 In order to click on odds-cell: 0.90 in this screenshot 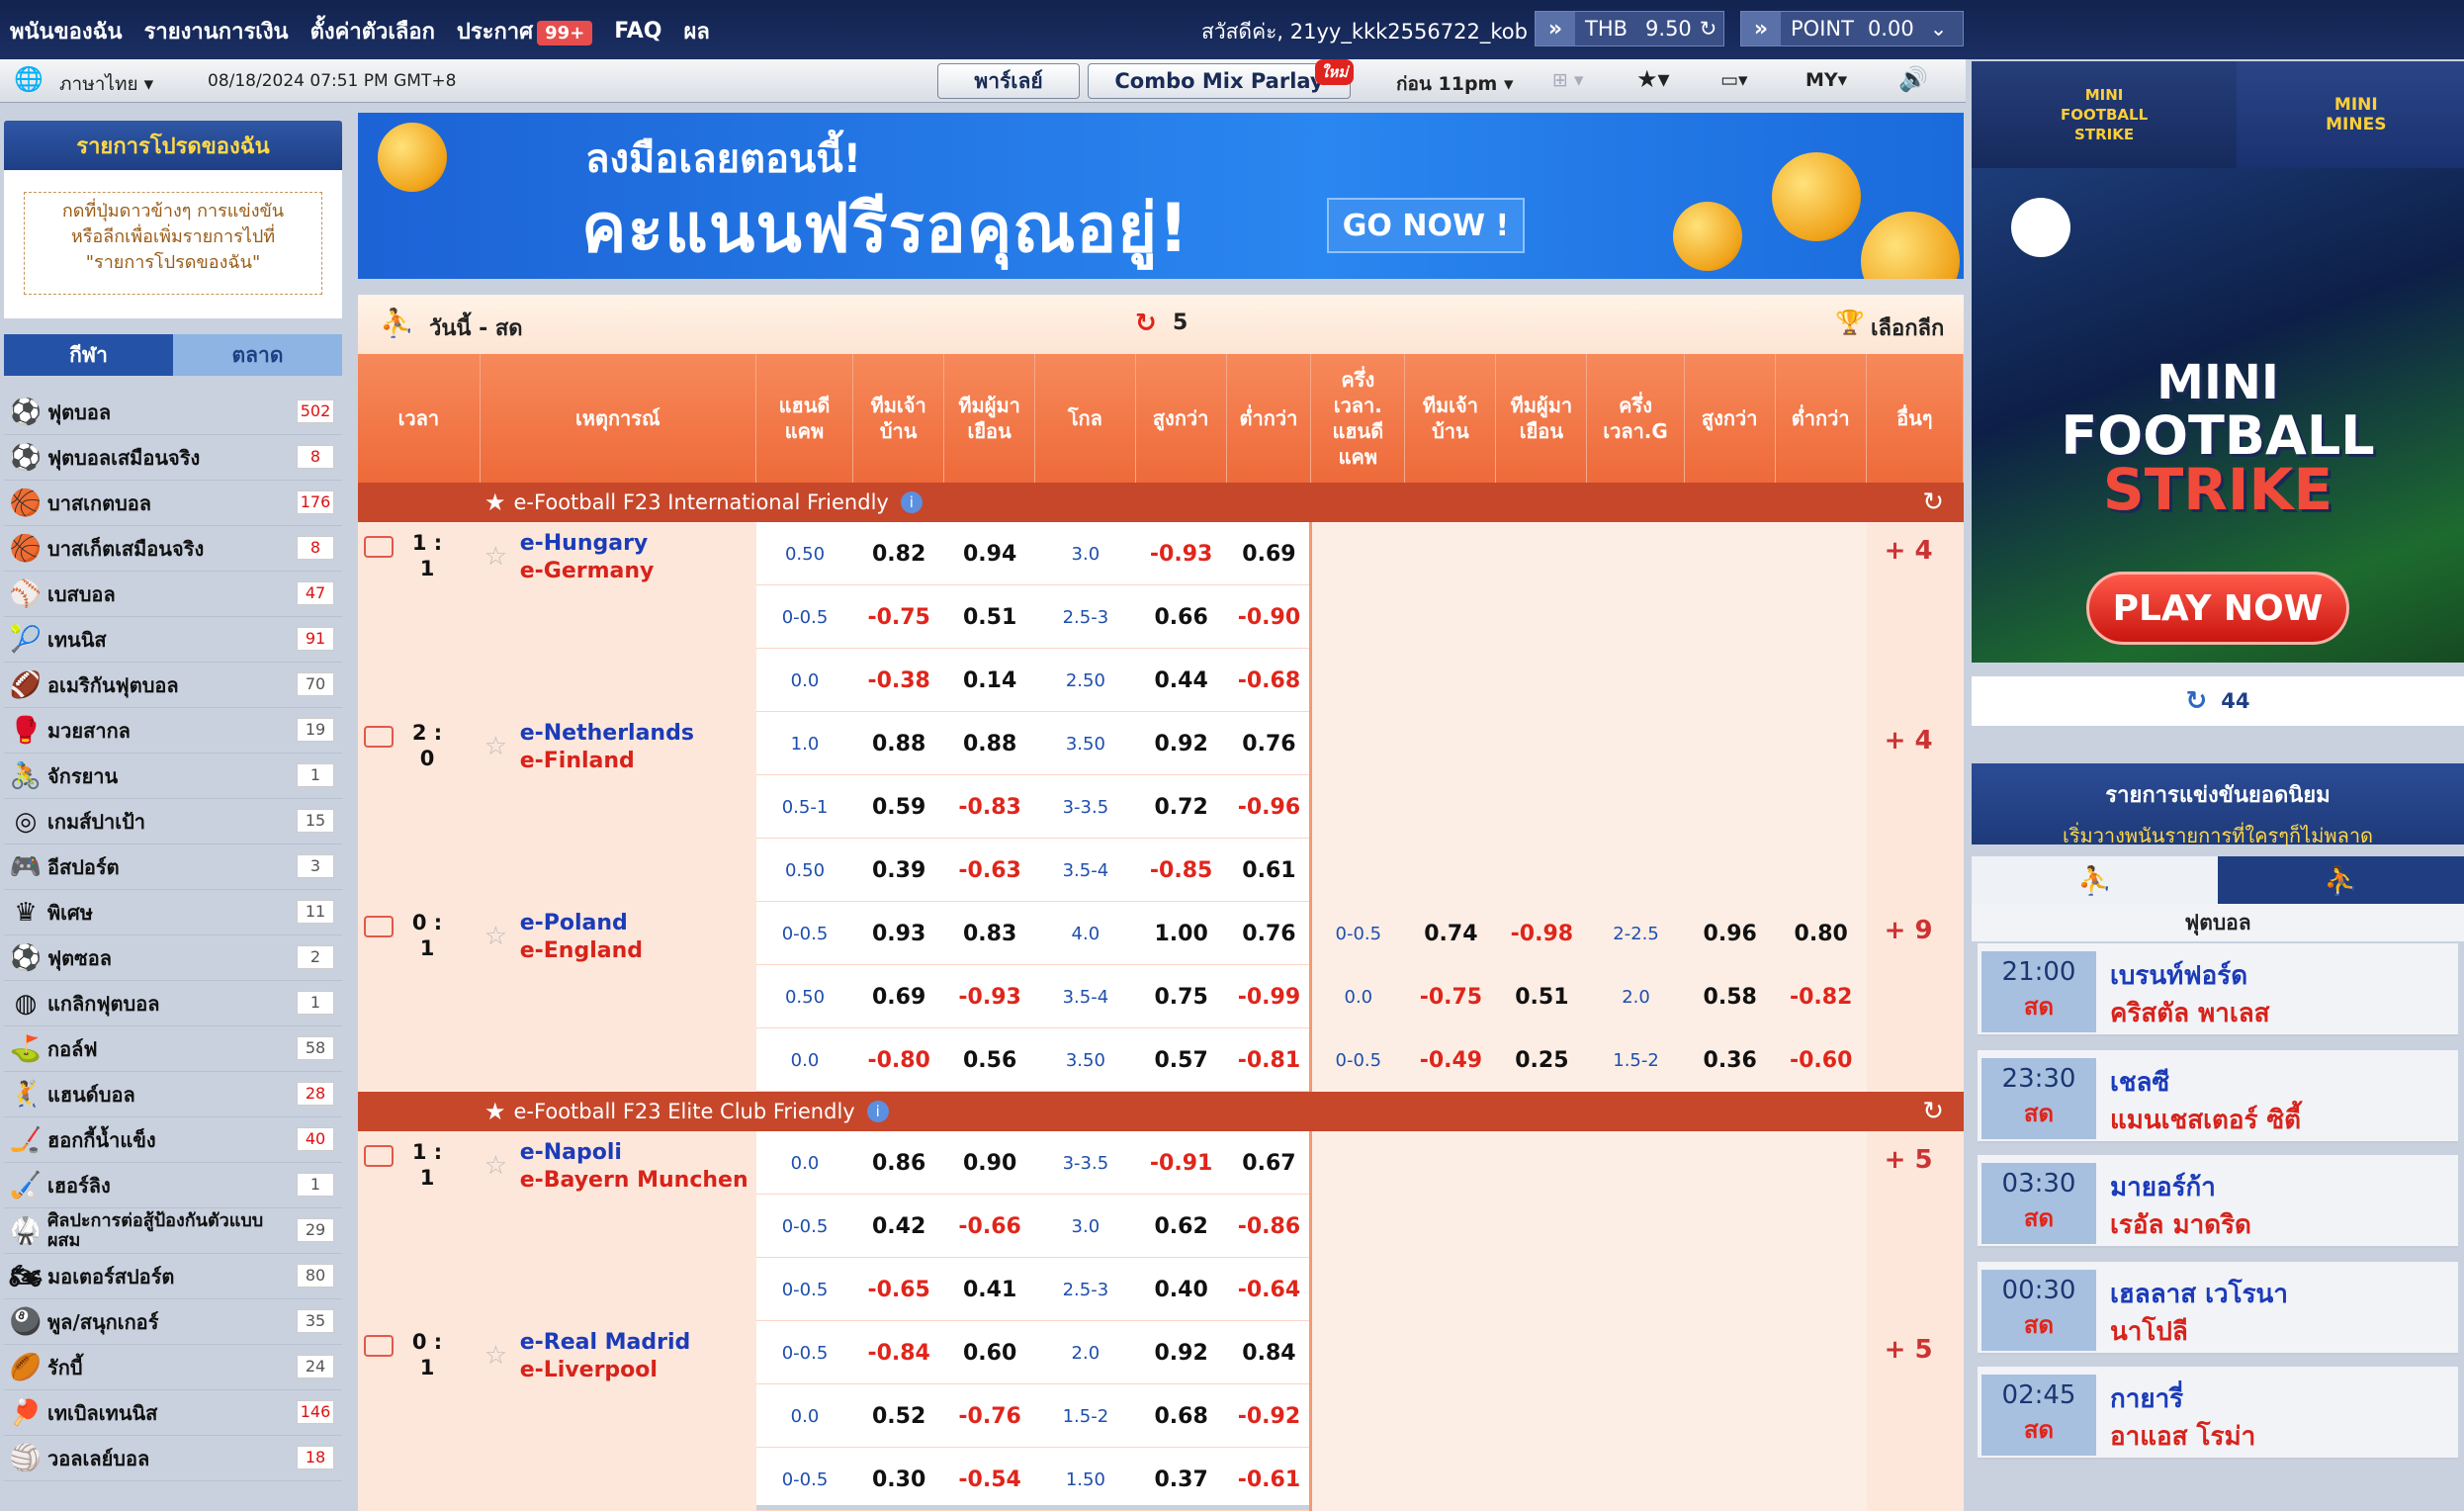, I will do `click(989, 1163)`.